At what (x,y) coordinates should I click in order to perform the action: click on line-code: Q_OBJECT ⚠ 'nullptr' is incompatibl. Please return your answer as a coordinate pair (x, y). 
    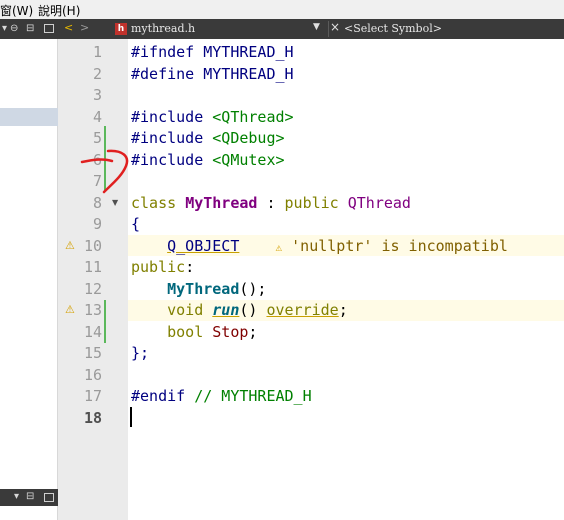
    Looking at the image, I should click on (337, 245).